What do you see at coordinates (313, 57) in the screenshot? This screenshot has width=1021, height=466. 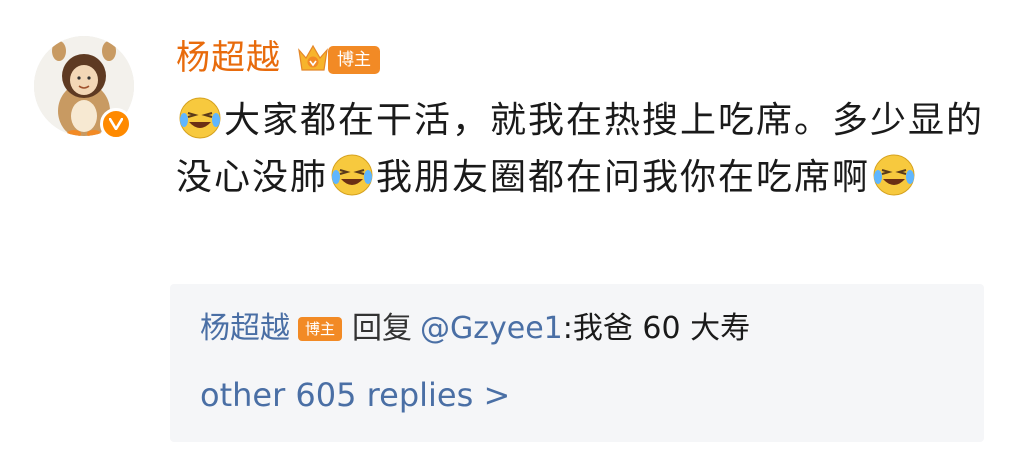 I see `crown-icon` at bounding box center [313, 57].